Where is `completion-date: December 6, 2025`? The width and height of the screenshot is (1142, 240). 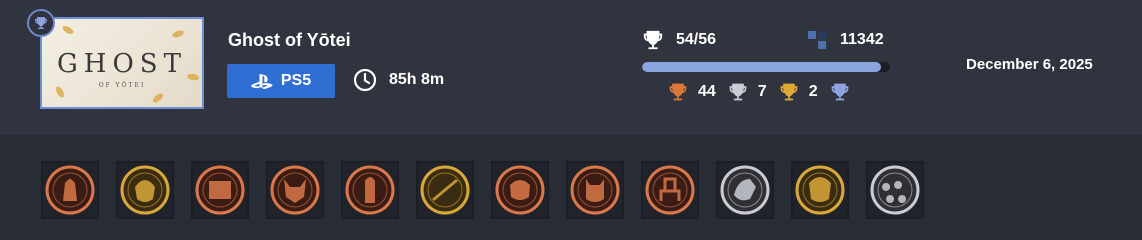 completion-date: December 6, 2025 is located at coordinates (1029, 64).